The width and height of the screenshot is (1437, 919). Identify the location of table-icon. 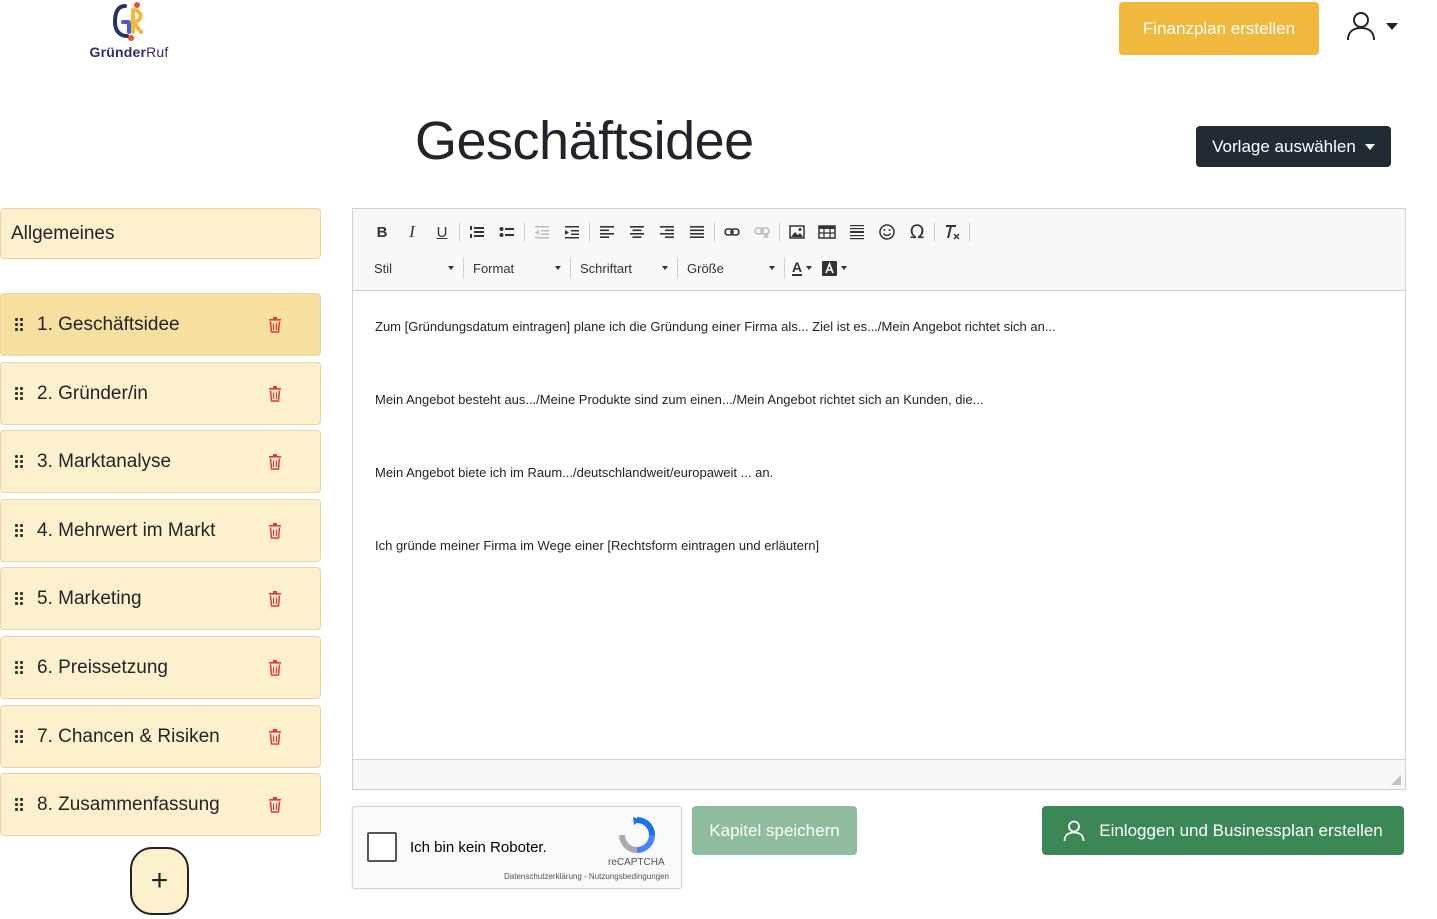
(827, 232).